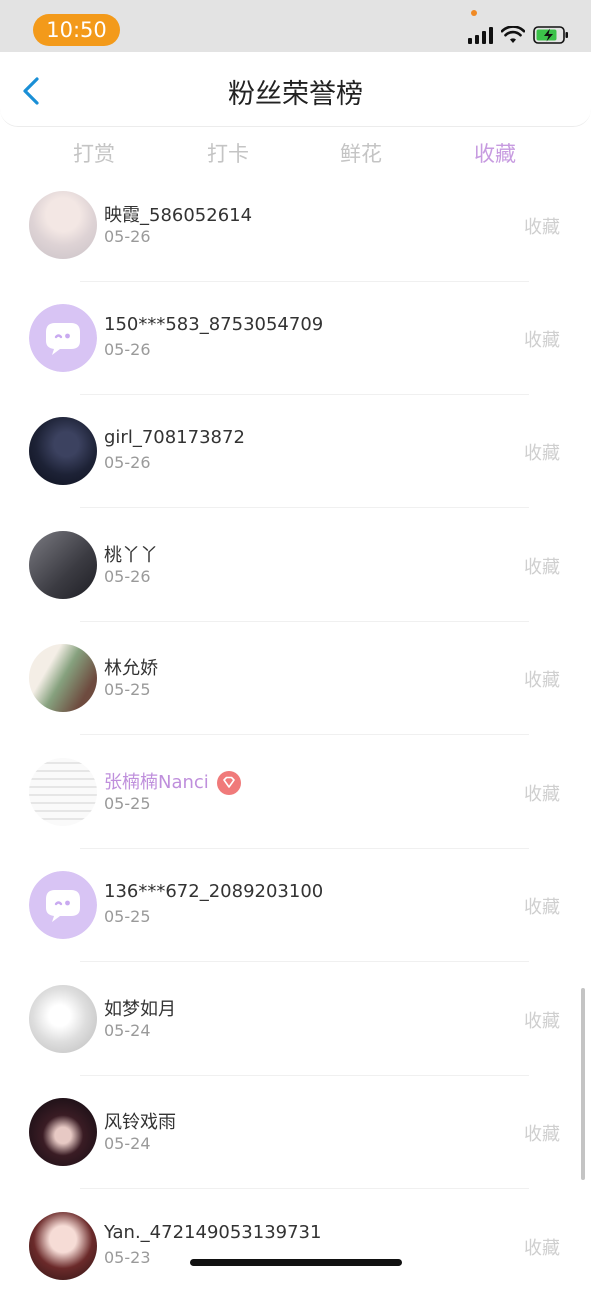 Image resolution: width=591 pixels, height=1303 pixels. What do you see at coordinates (361, 153) in the screenshot?
I see `tab-flowers: 鲜花` at bounding box center [361, 153].